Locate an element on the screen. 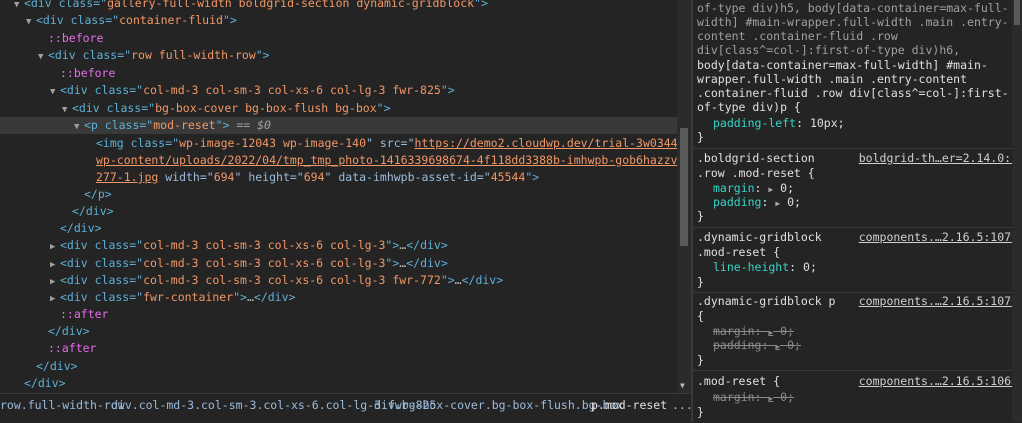  source-link: components.…2.16.5:1066 is located at coordinates (938, 381).